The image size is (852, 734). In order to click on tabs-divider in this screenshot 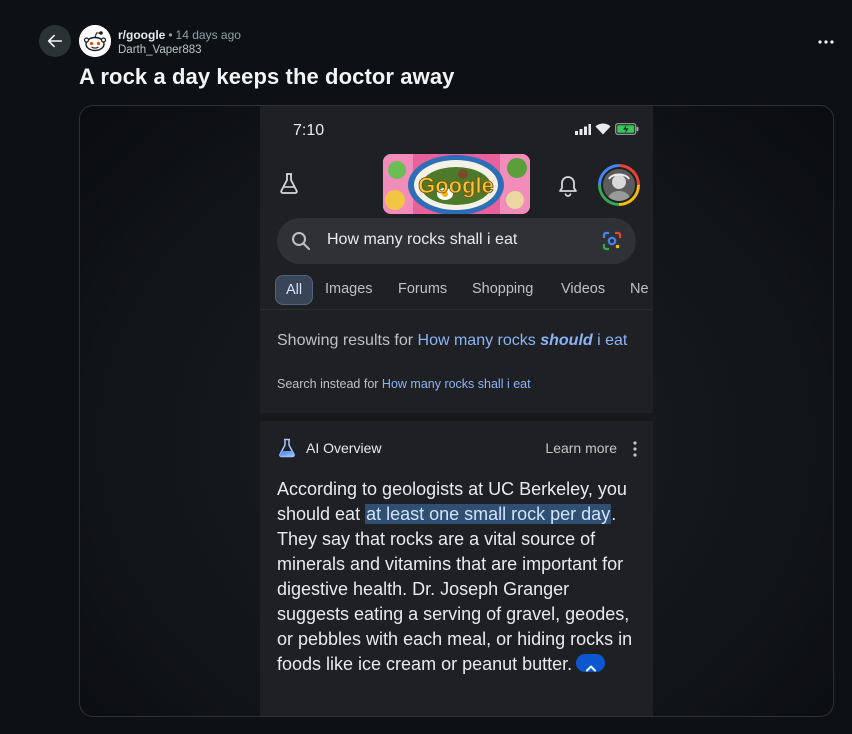, I will do `click(456, 309)`.